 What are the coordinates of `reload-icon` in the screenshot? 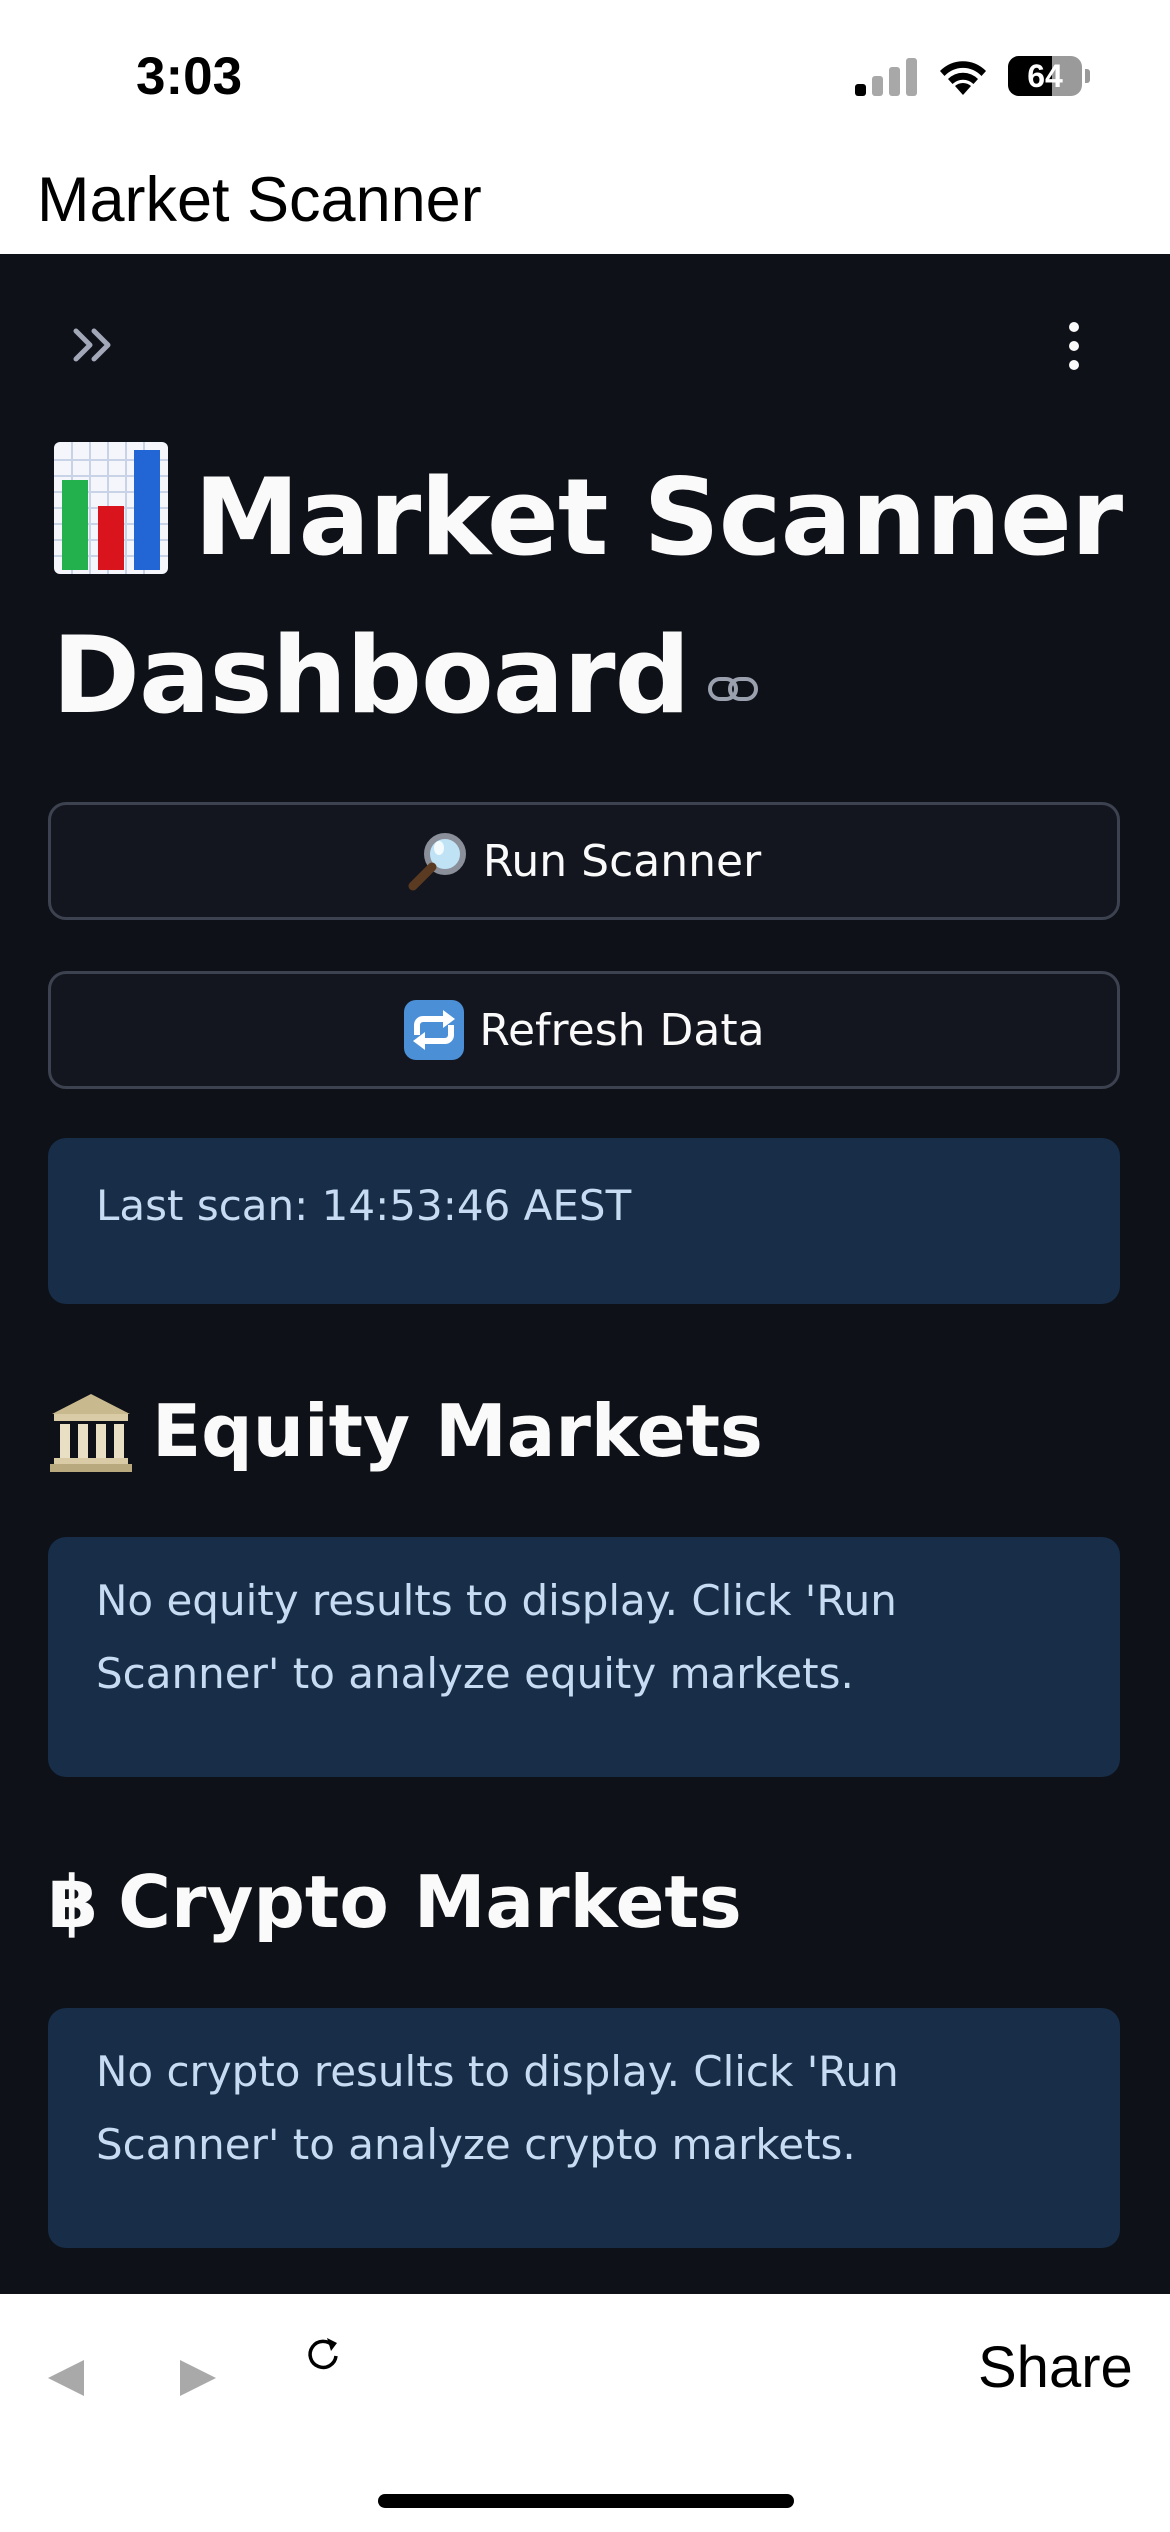 It's located at (323, 2354).